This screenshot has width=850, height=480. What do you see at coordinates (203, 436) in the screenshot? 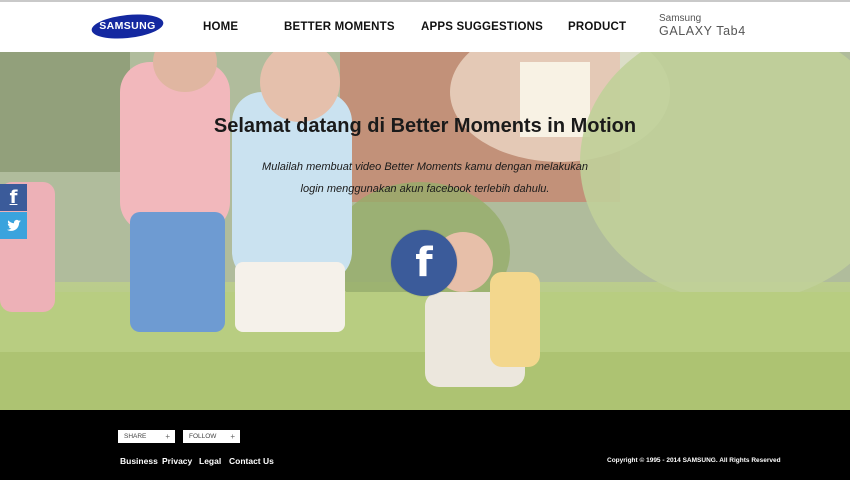
I see `follow-label: FOLLOW` at bounding box center [203, 436].